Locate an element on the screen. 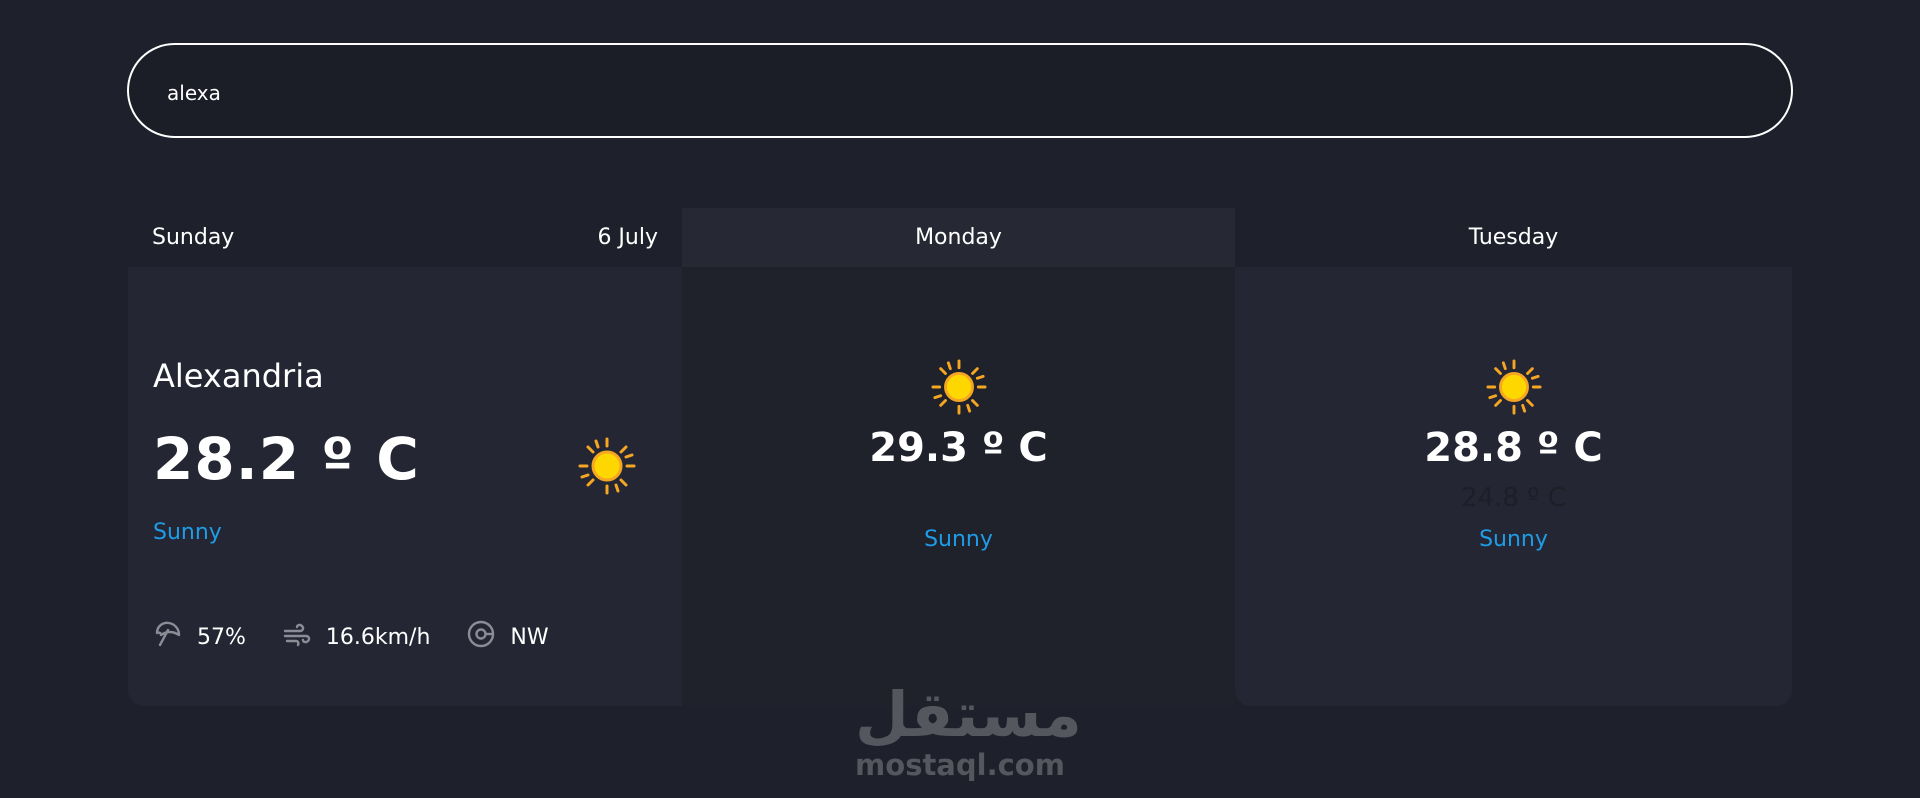  max-temperature: 29.3 º C is located at coordinates (958, 448).